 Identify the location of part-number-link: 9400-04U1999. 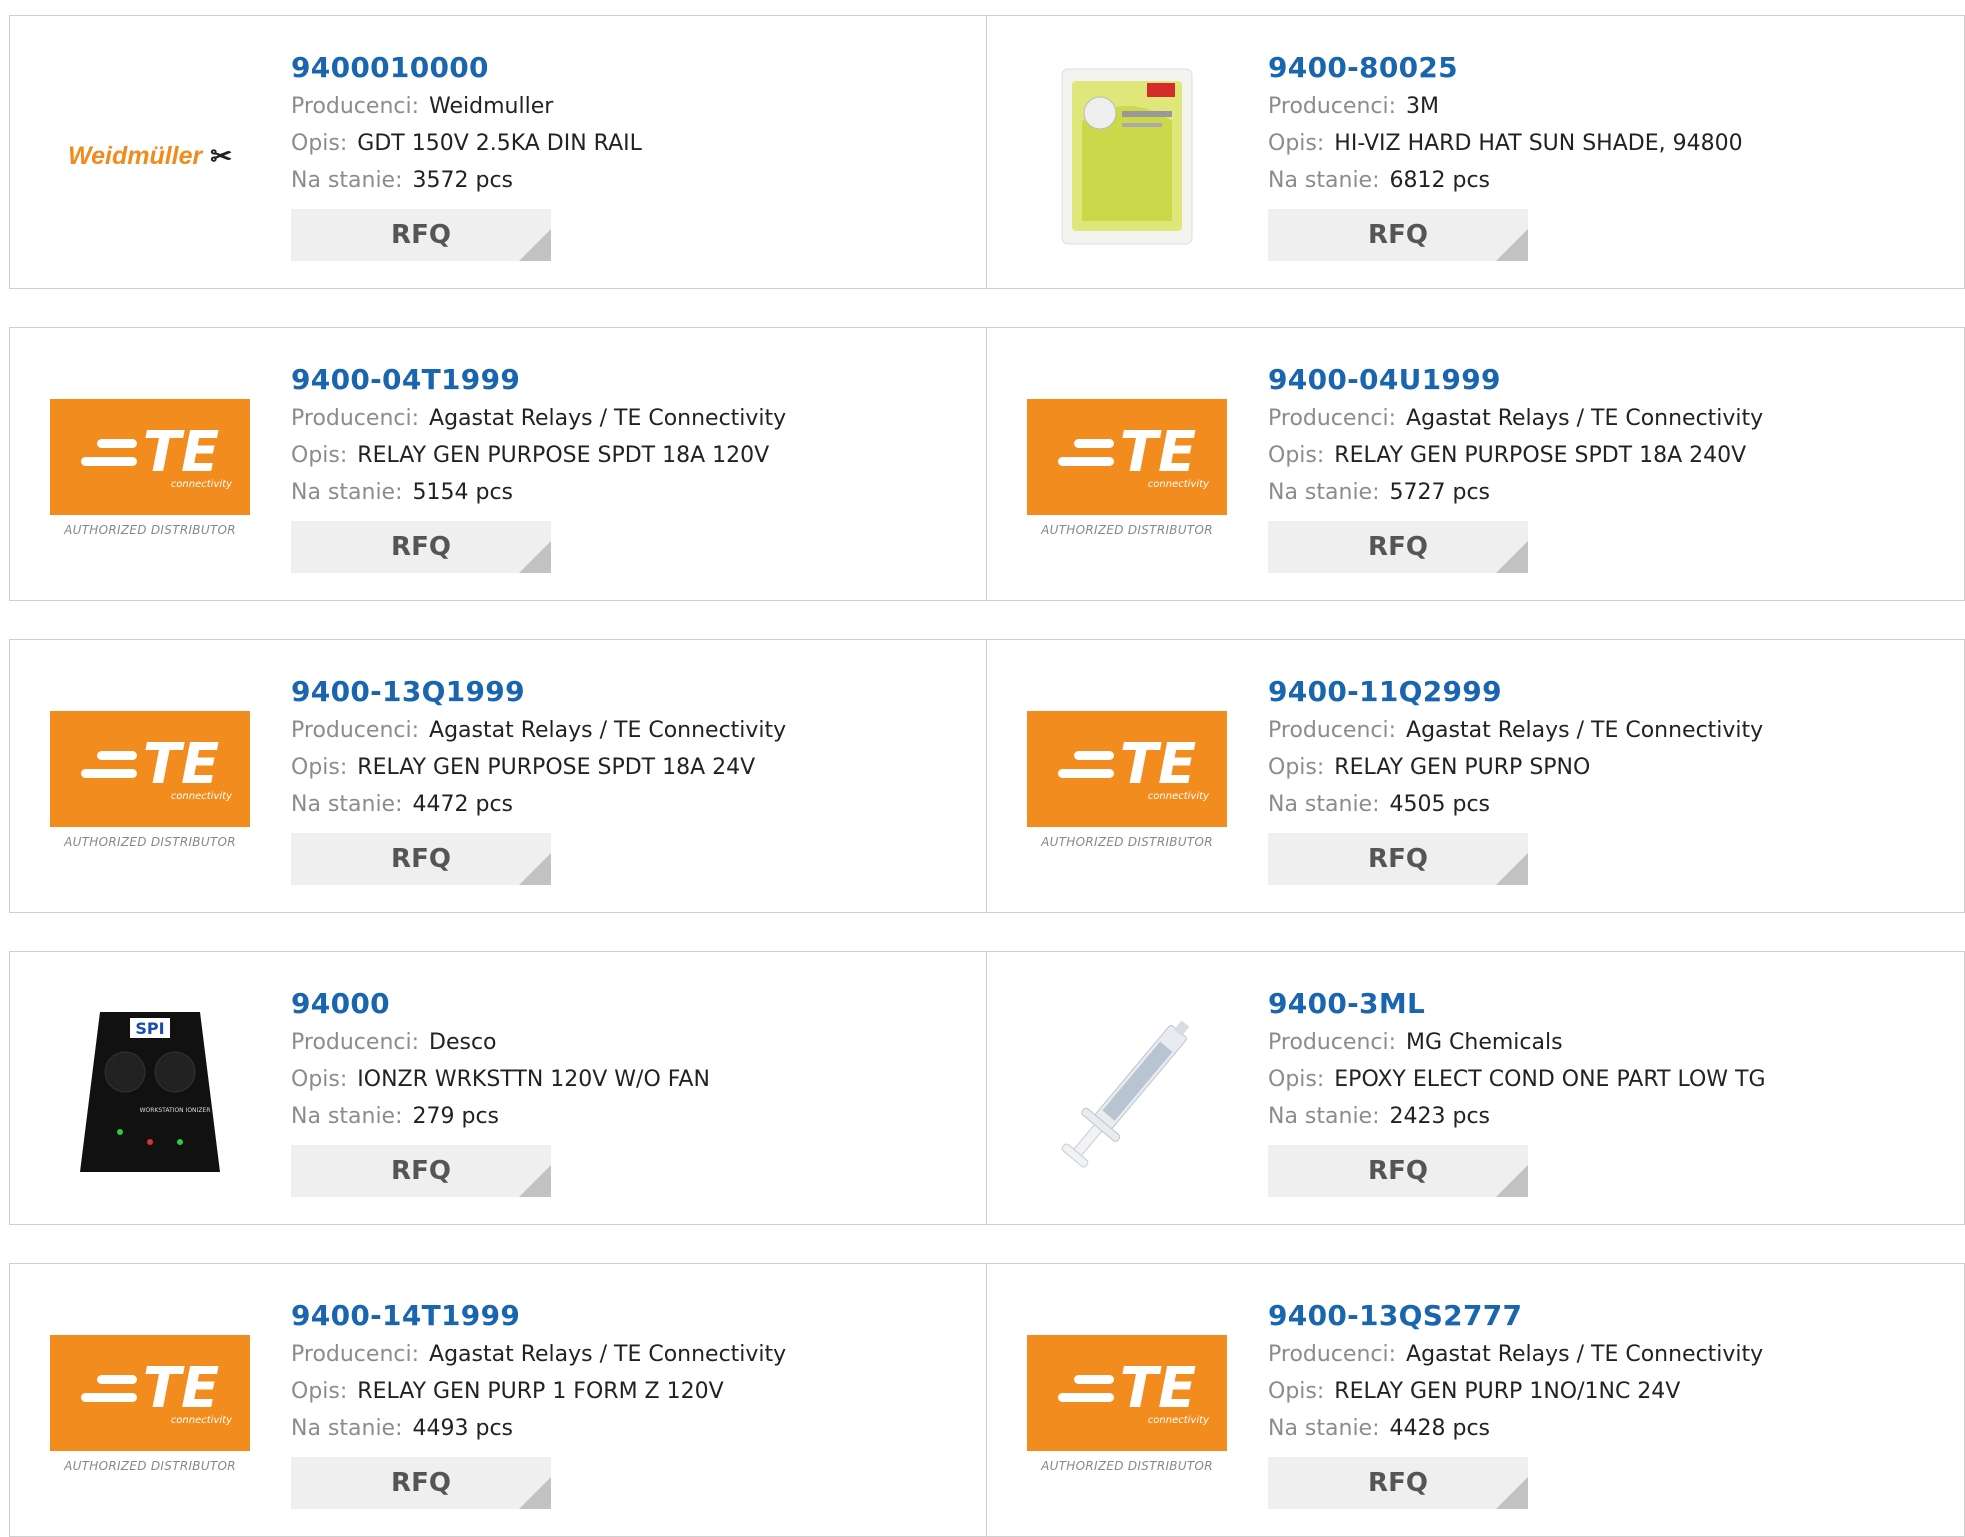
(1515, 380).